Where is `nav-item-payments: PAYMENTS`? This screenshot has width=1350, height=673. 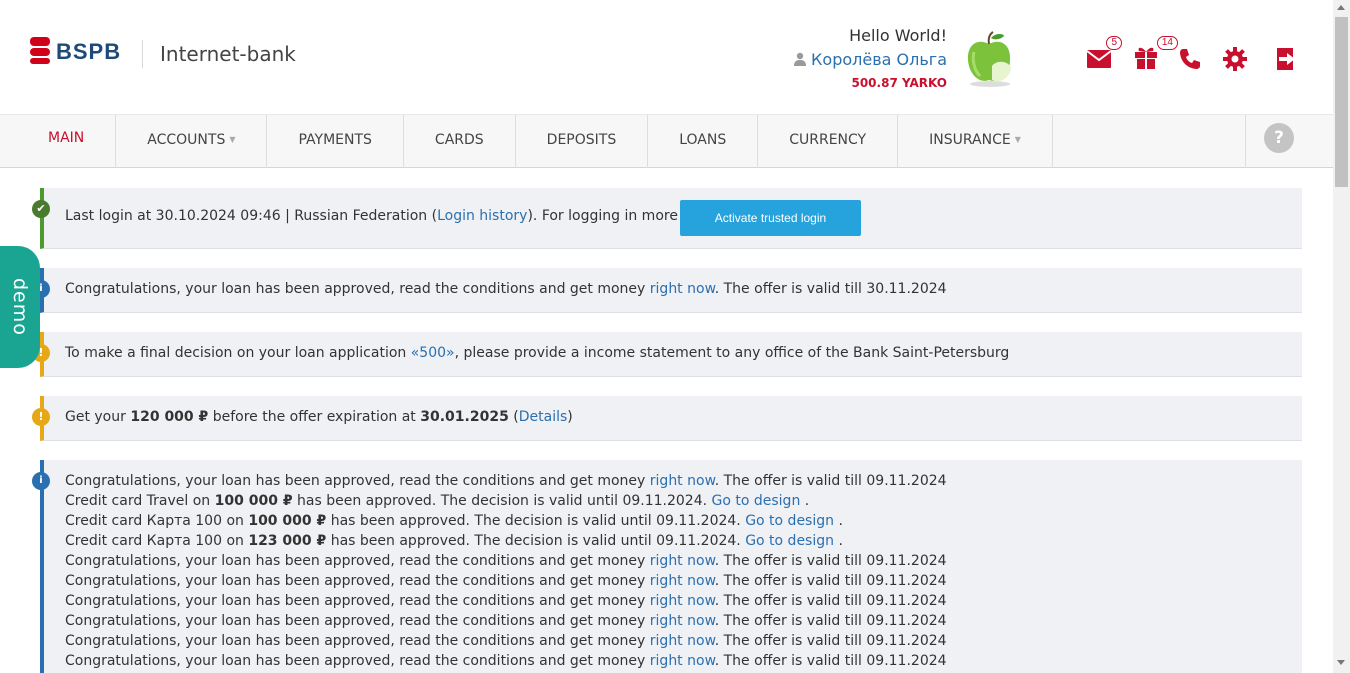
nav-item-payments: PAYMENTS is located at coordinates (335, 141).